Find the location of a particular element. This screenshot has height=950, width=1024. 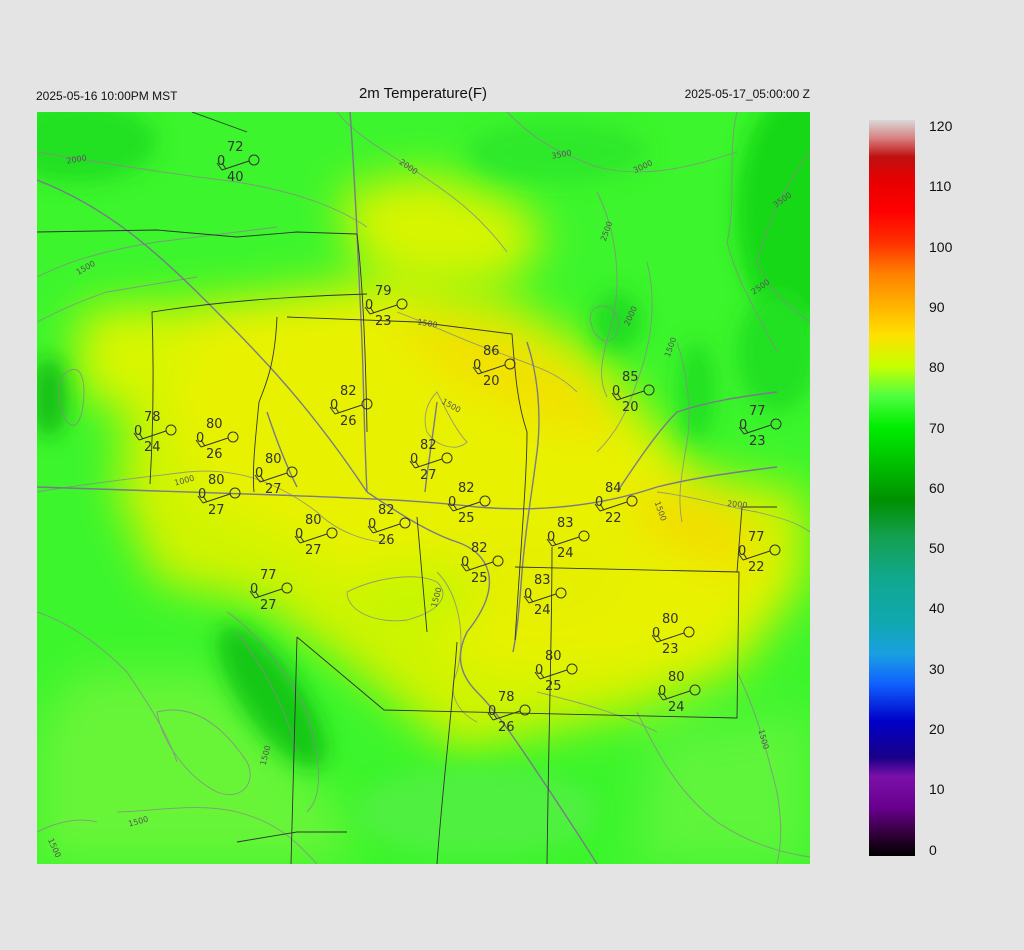

colorbar-label: 100 is located at coordinates (941, 246).